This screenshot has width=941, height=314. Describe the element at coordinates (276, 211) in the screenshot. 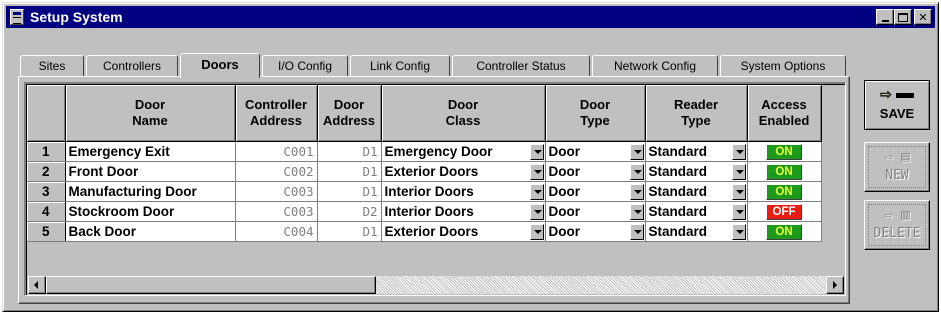

I see `controller-address-cell: C003` at that location.